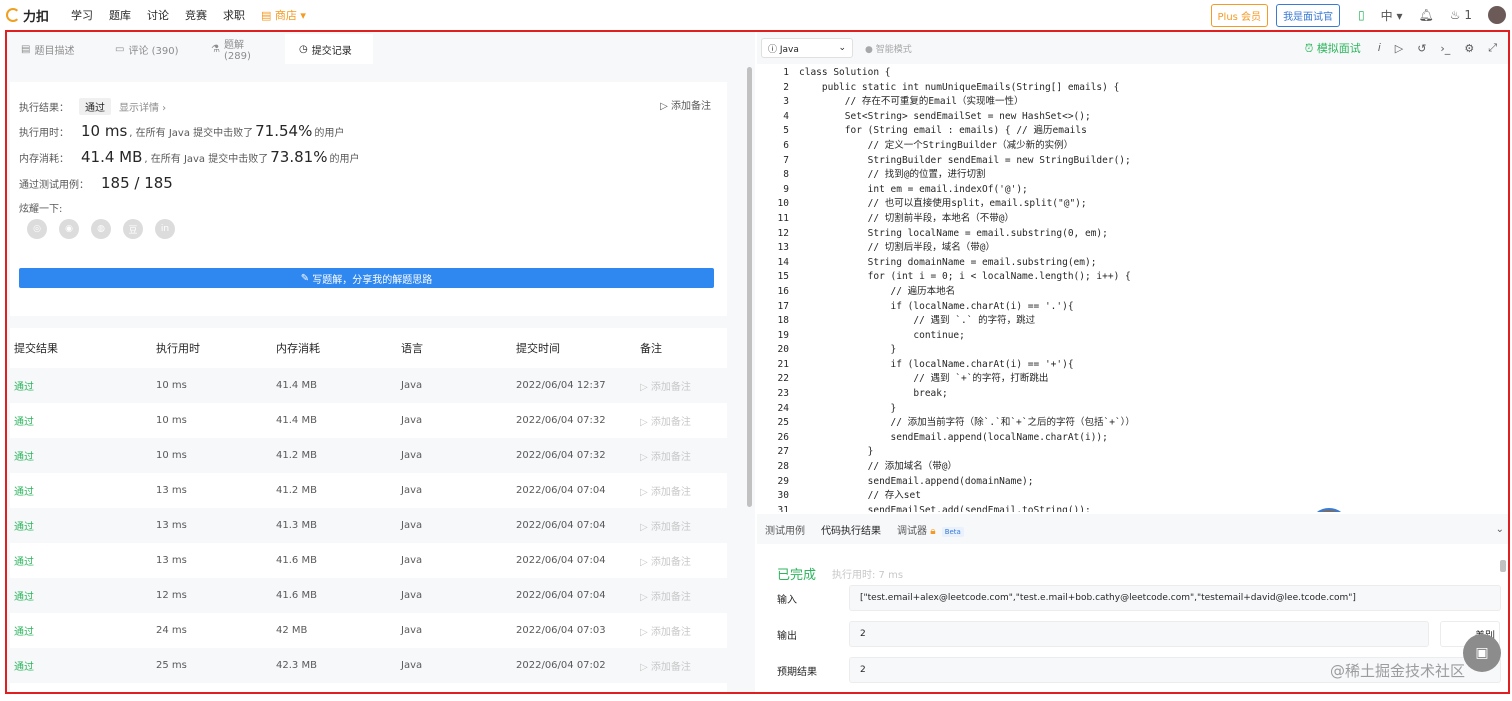 This screenshot has width=1512, height=701. I want to click on nav-item-problems: 题库, so click(120, 15).